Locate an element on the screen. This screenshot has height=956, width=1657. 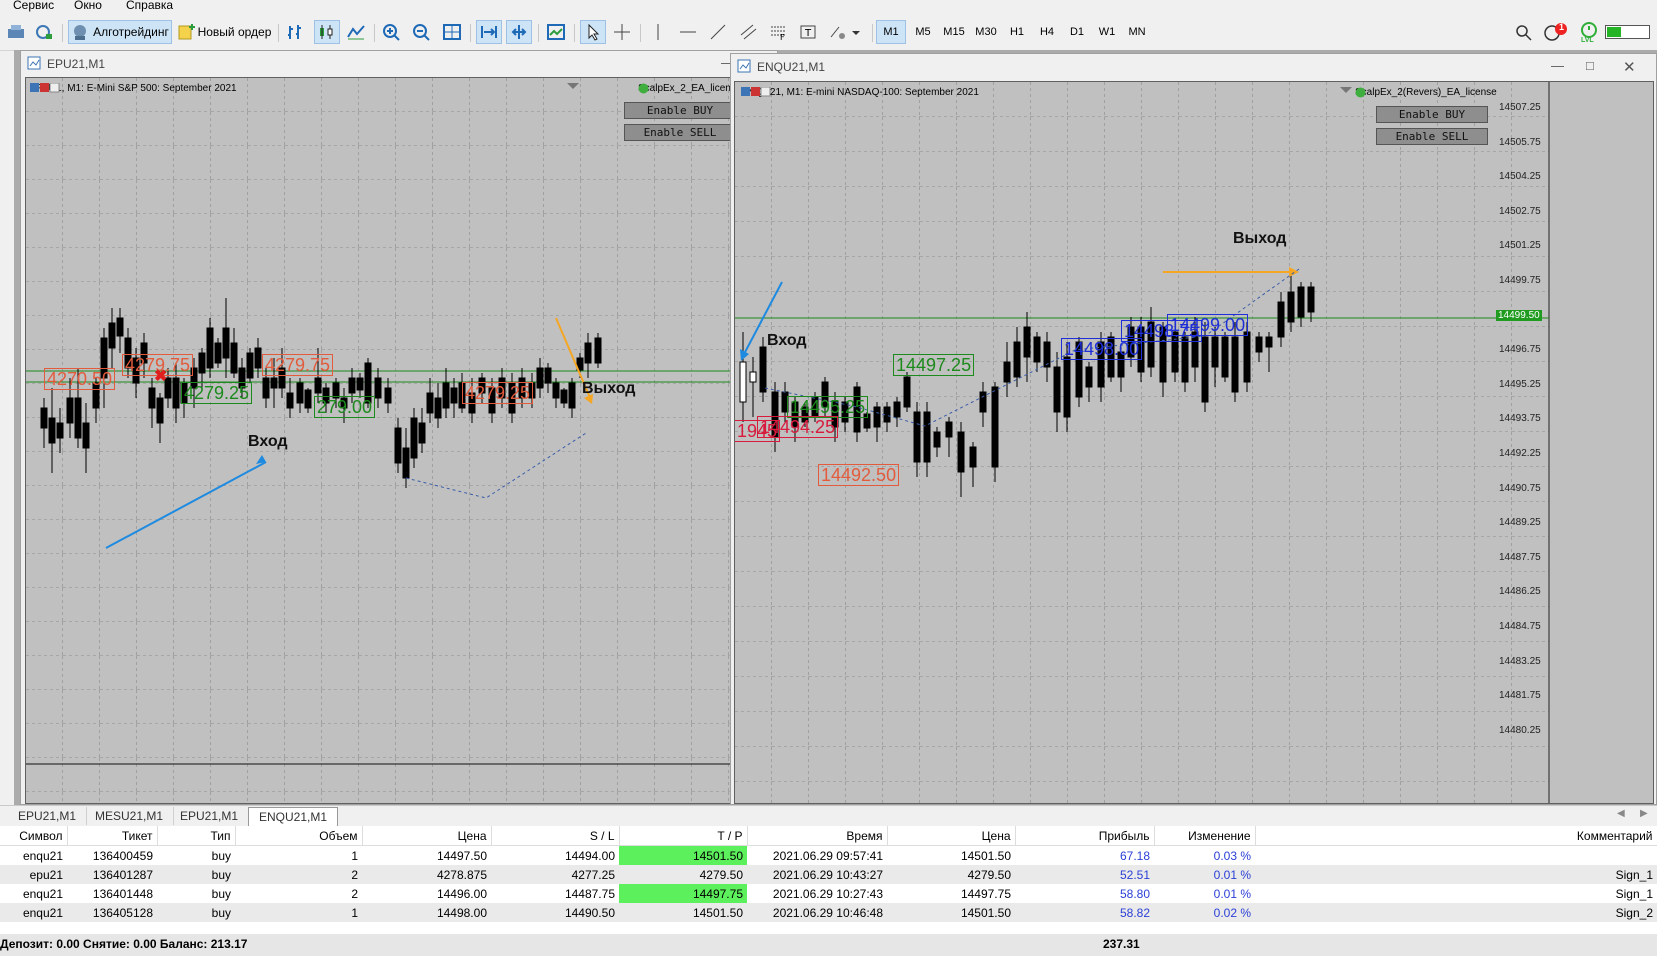
minimize-button: — is located at coordinates (1557, 65).